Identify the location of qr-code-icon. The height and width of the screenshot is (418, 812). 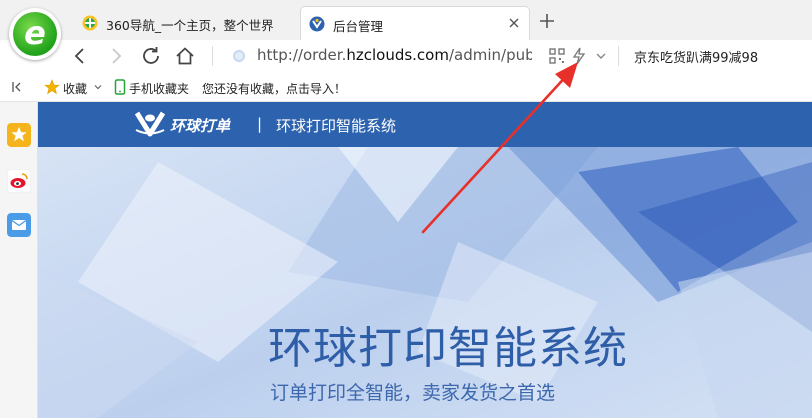
(557, 56).